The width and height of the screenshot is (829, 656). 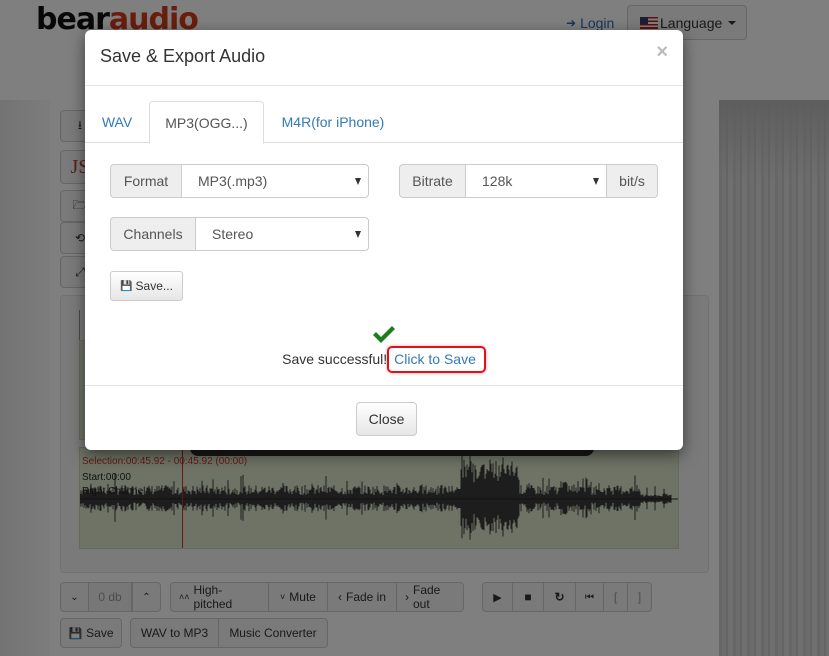 What do you see at coordinates (432, 181) in the screenshot?
I see `bitrate-label: Bitrate` at bounding box center [432, 181].